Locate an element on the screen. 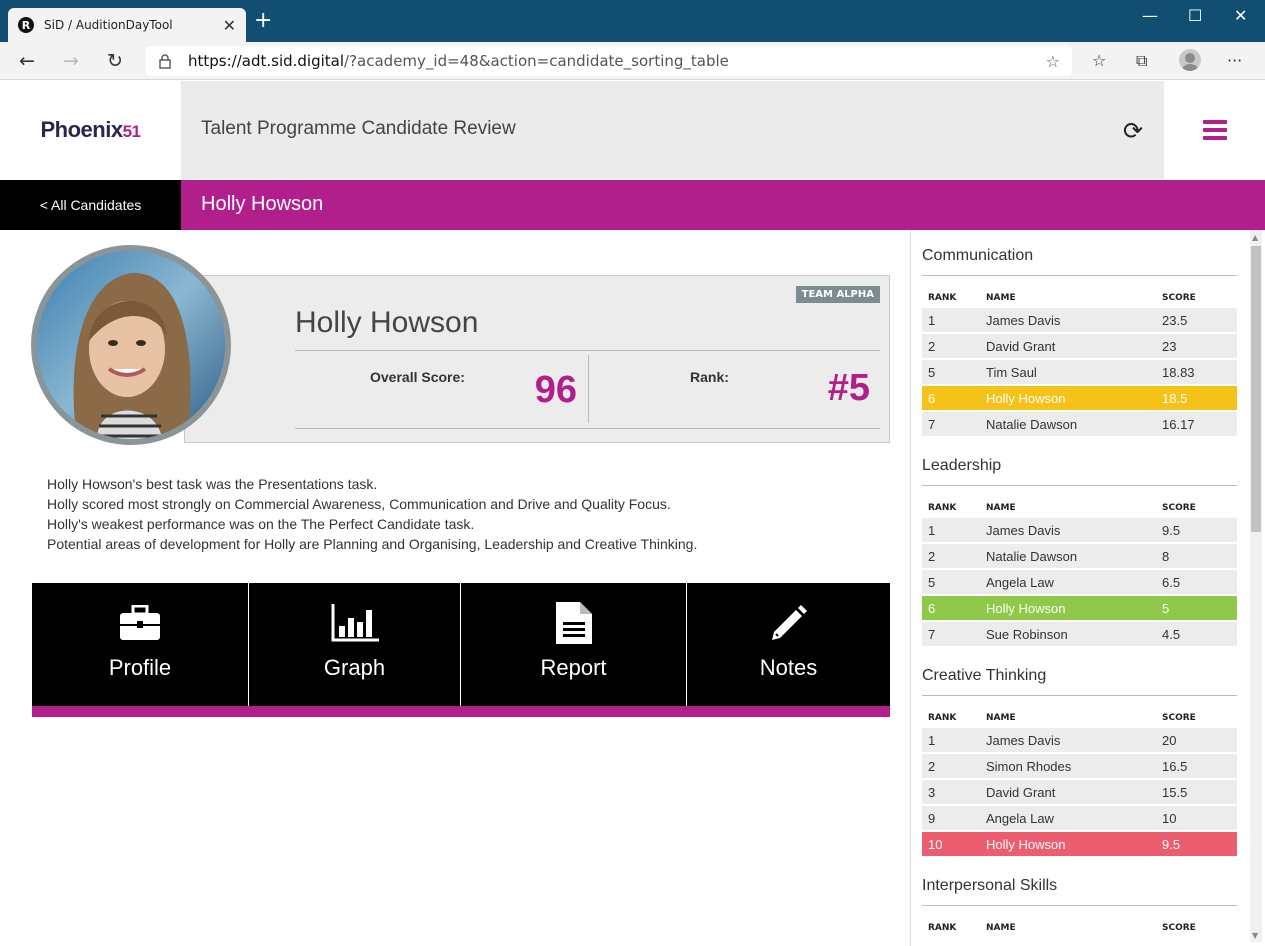 This screenshot has height=946, width=1265. tab-title: SiD / AuditionDayTool is located at coordinates (108, 25).